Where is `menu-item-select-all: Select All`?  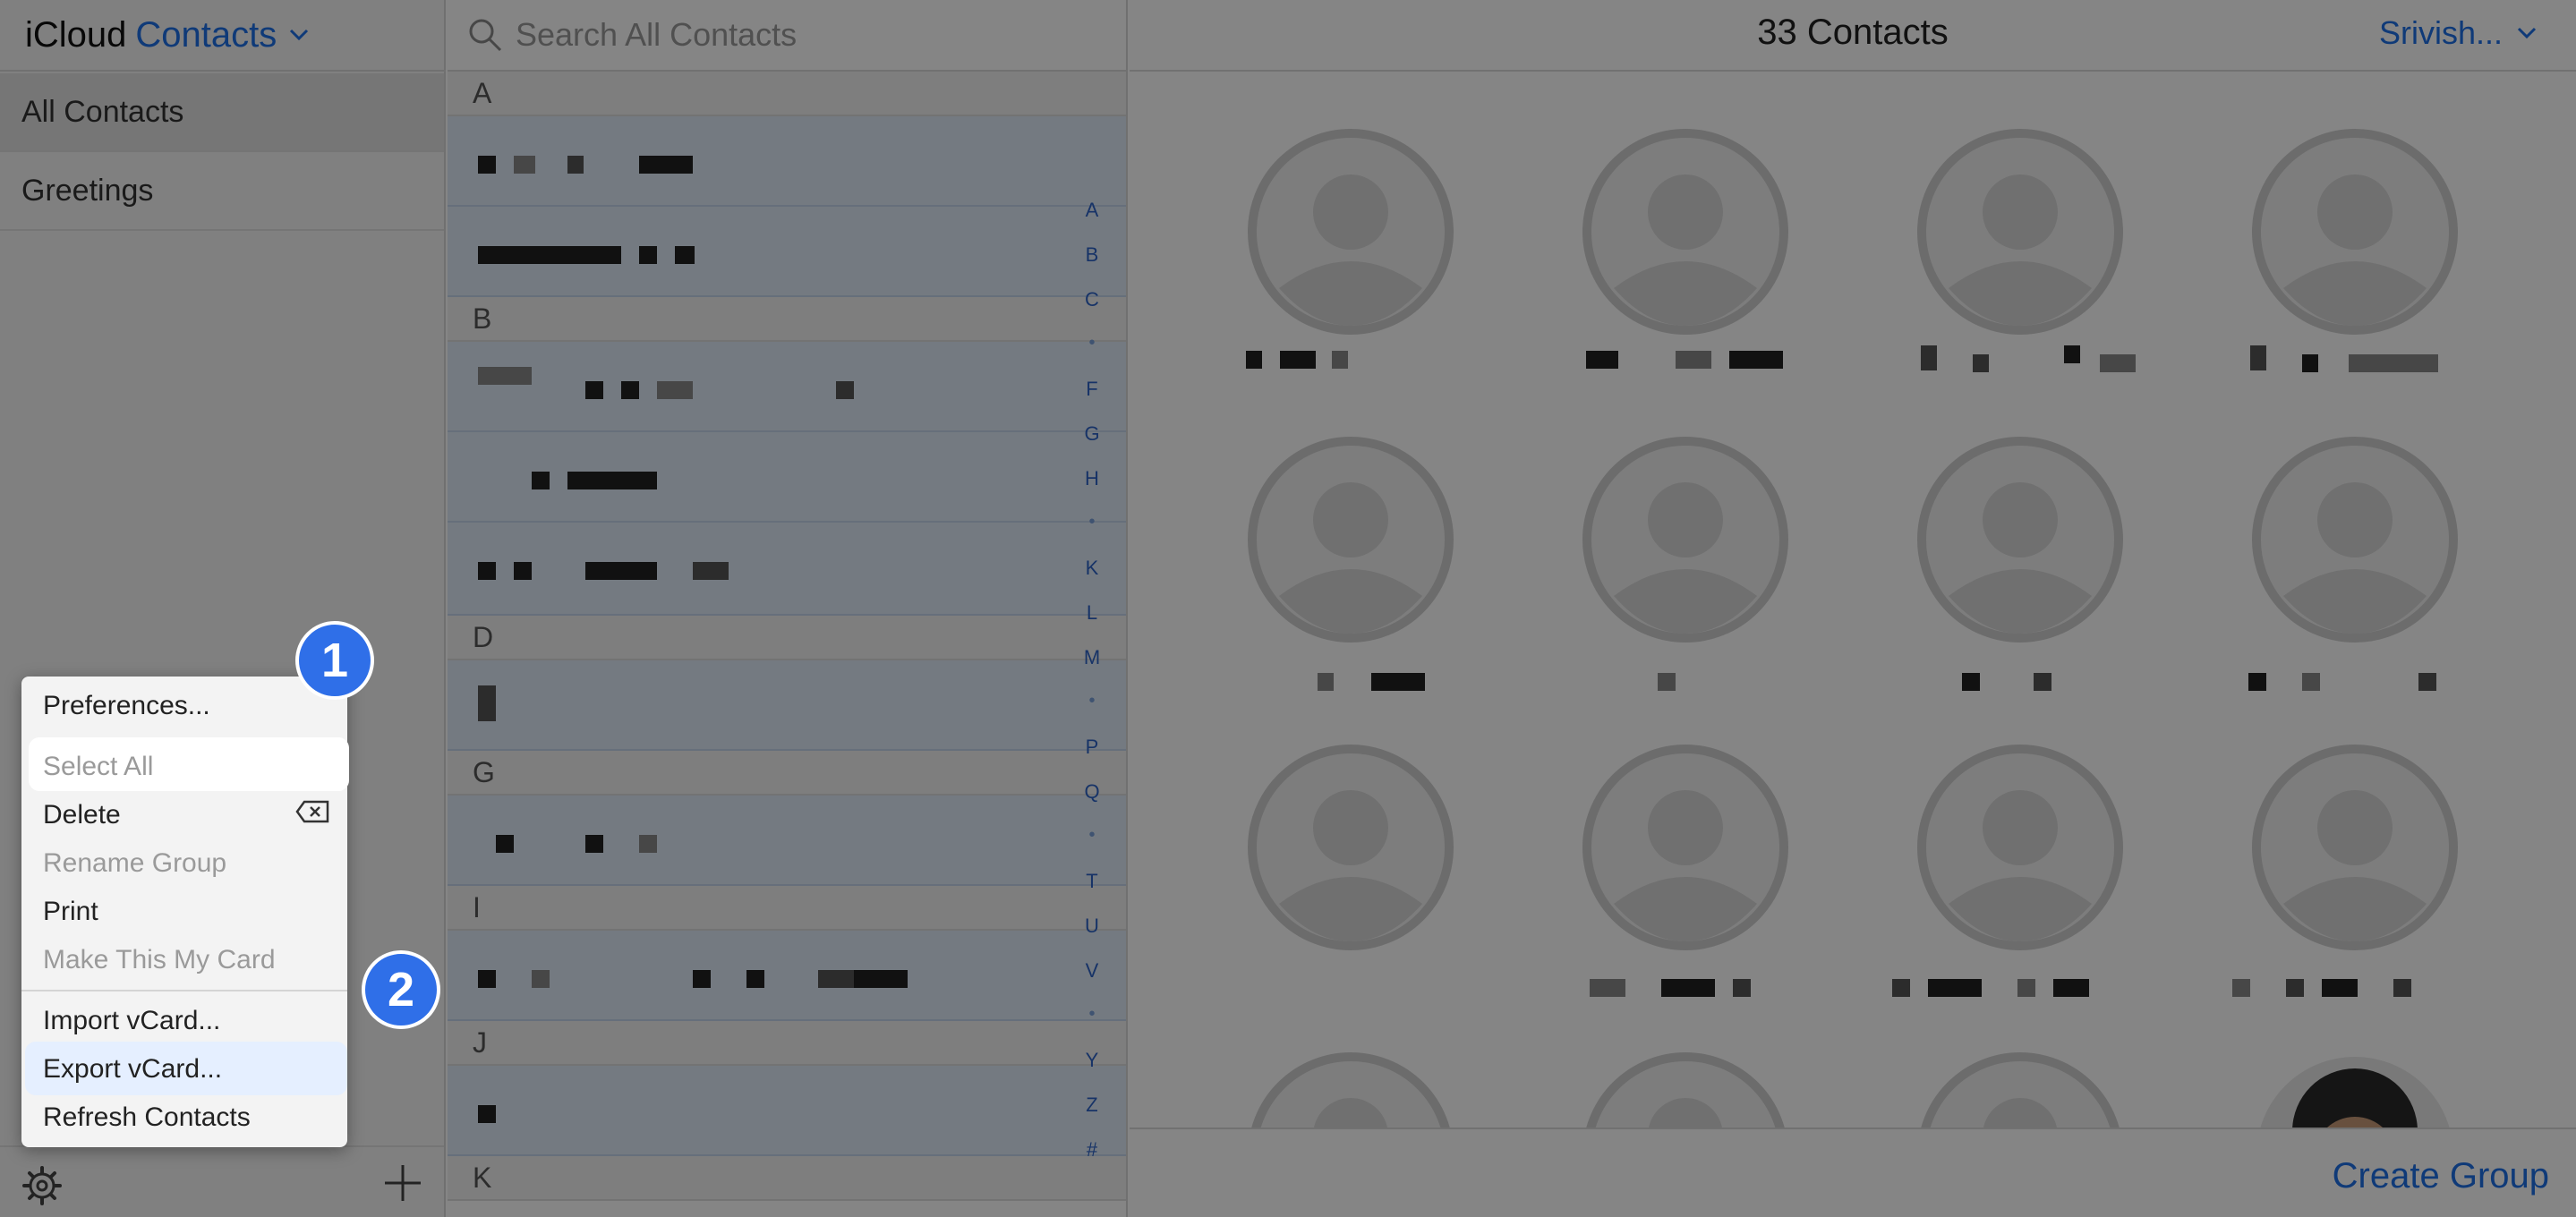
menu-item-select-all: Select All is located at coordinates (98, 767).